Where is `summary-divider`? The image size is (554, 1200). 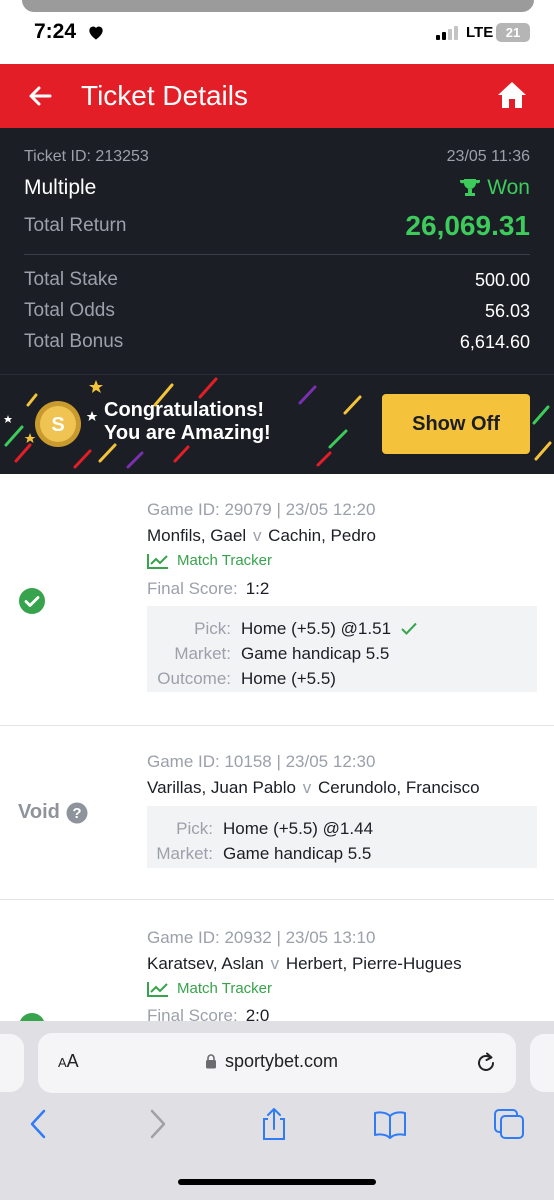 summary-divider is located at coordinates (277, 254).